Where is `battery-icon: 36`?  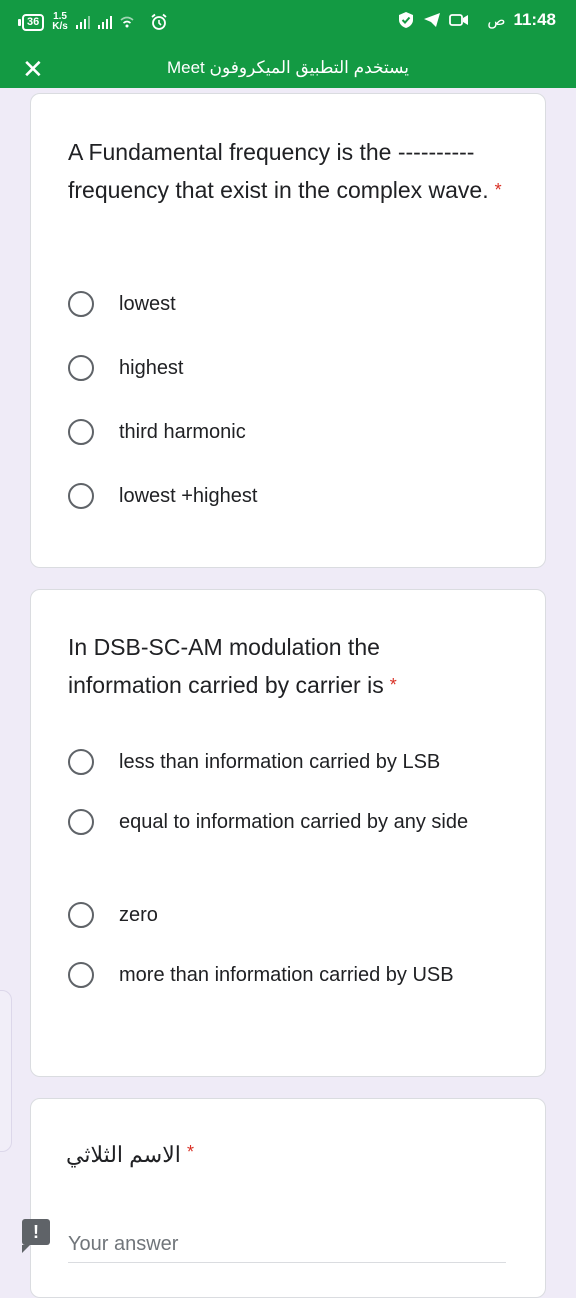
battery-icon: 36 is located at coordinates (31, 22).